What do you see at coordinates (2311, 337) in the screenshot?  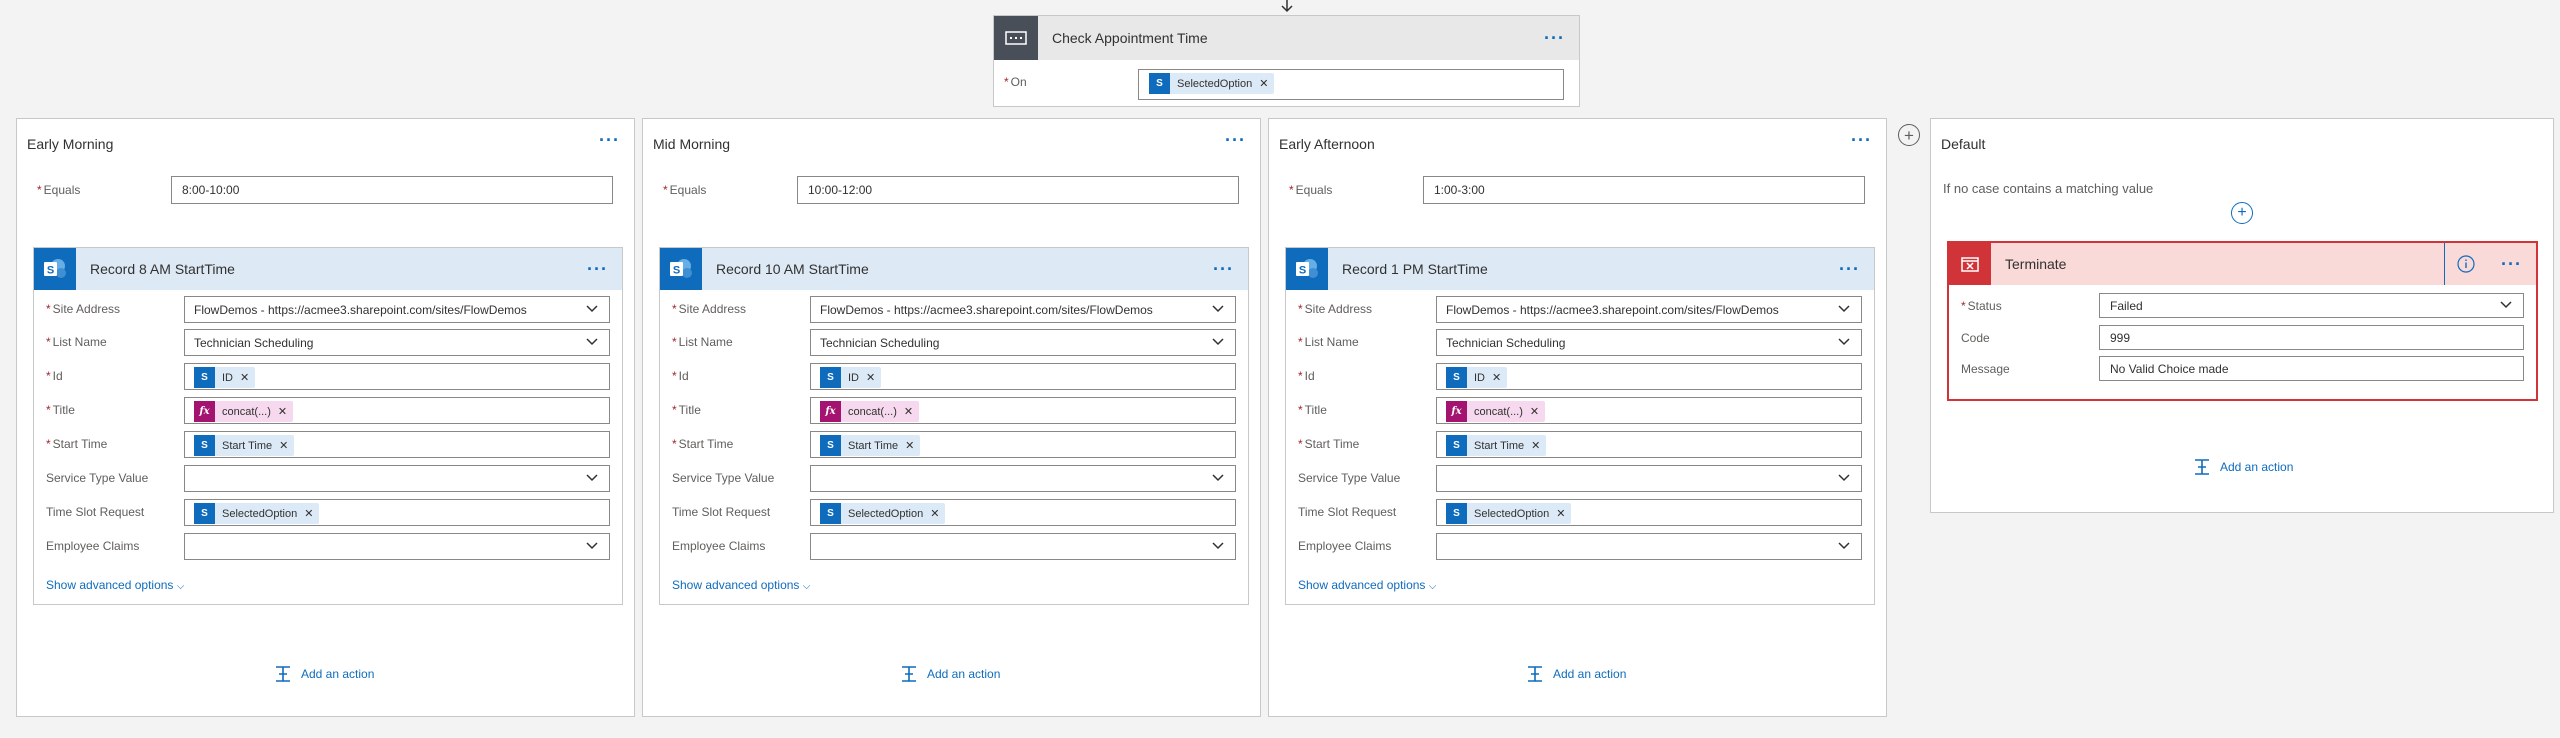 I see `code-field: 999` at bounding box center [2311, 337].